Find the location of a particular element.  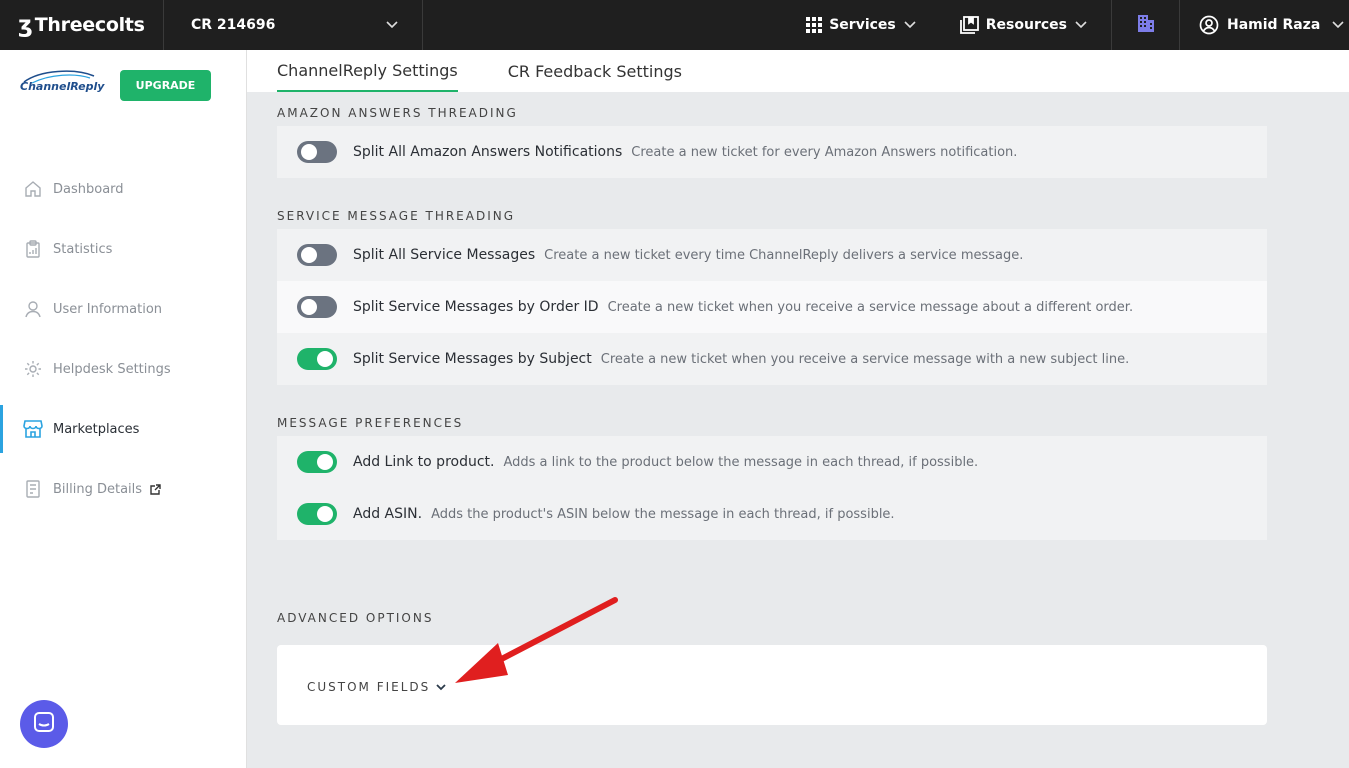

tab-cr-feedback-settings: CR Feedback Settings is located at coordinates (595, 71).